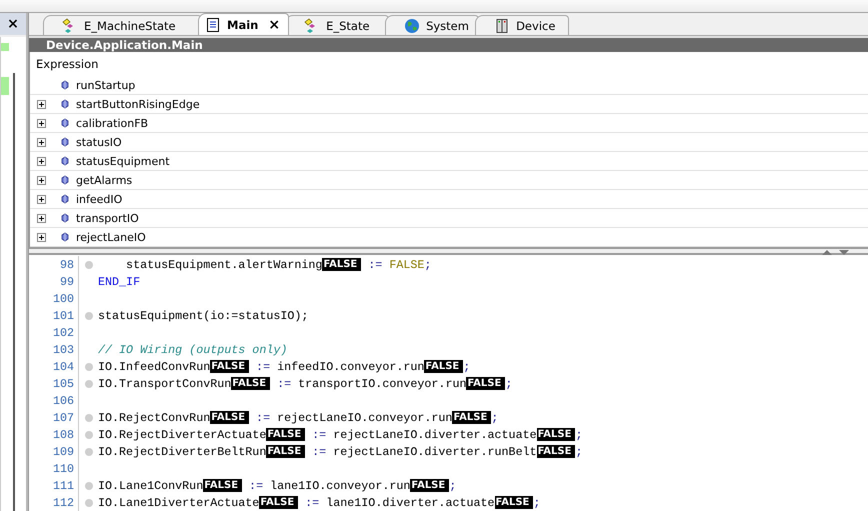  Describe the element at coordinates (151, 485) in the screenshot. I see `code-text: IO.Lane1ConvRun` at that location.